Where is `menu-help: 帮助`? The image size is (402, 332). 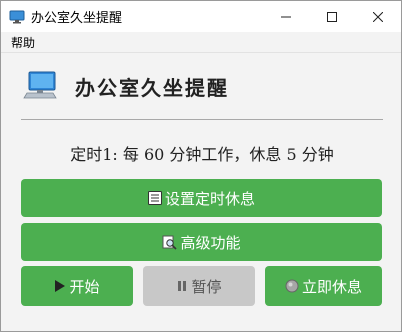
menu-help: 帮助 is located at coordinates (21, 42).